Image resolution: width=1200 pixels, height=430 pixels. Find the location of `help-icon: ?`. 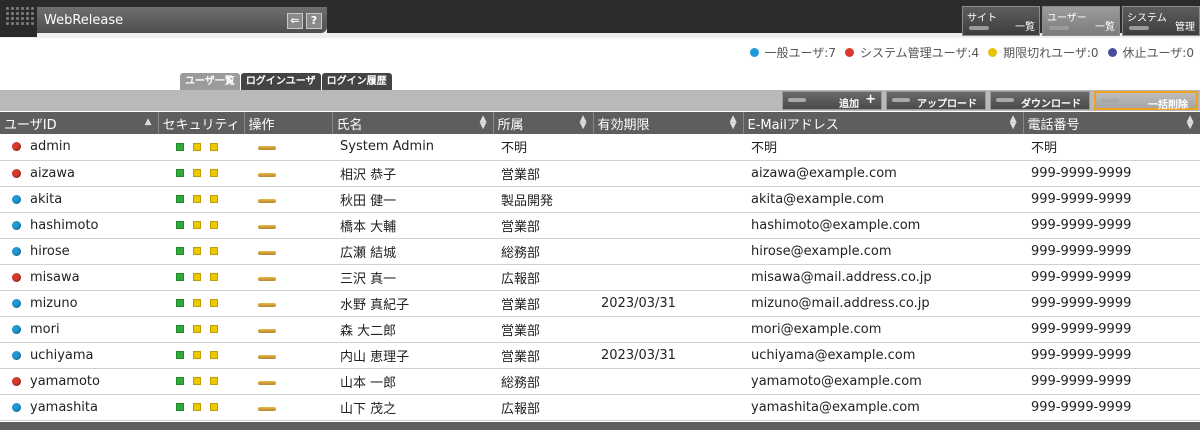

help-icon: ? is located at coordinates (314, 21).